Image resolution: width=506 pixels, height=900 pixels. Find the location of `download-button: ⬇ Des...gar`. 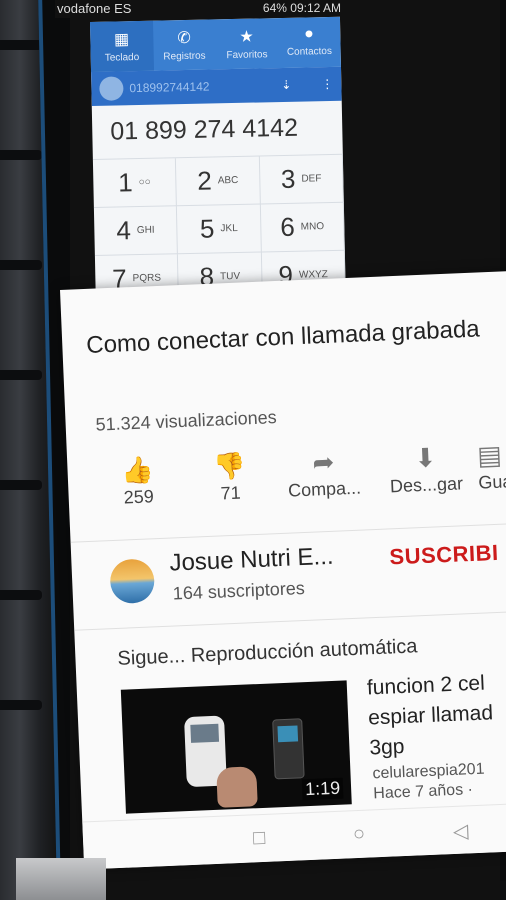

download-button: ⬇ Des...gar is located at coordinates (426, 469).